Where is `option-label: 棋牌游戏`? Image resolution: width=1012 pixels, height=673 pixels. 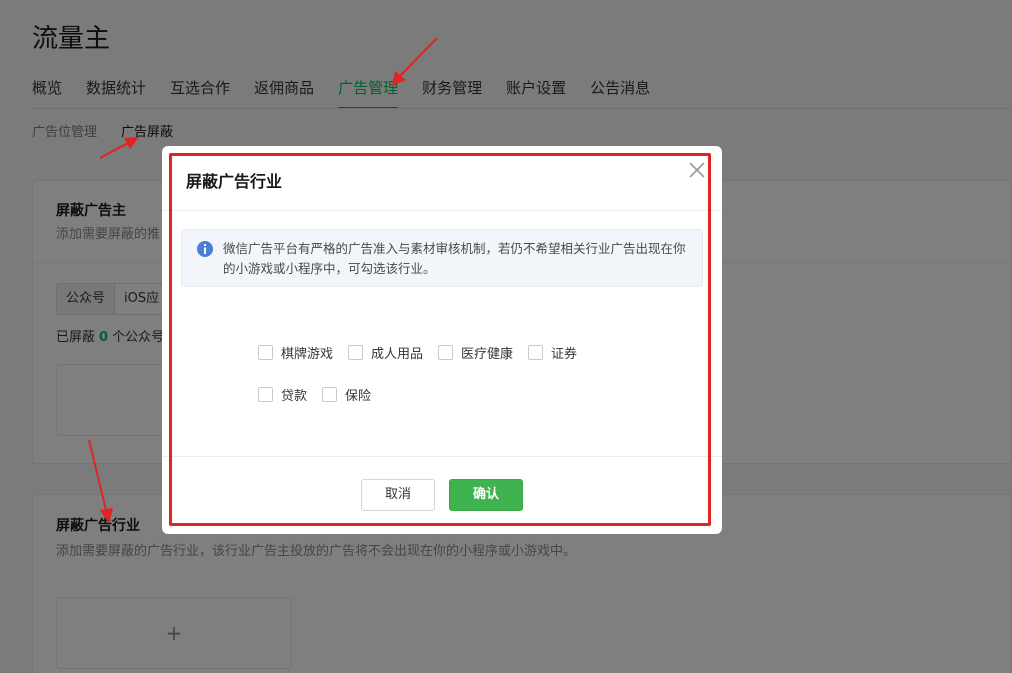
option-label: 棋牌游戏 is located at coordinates (307, 354).